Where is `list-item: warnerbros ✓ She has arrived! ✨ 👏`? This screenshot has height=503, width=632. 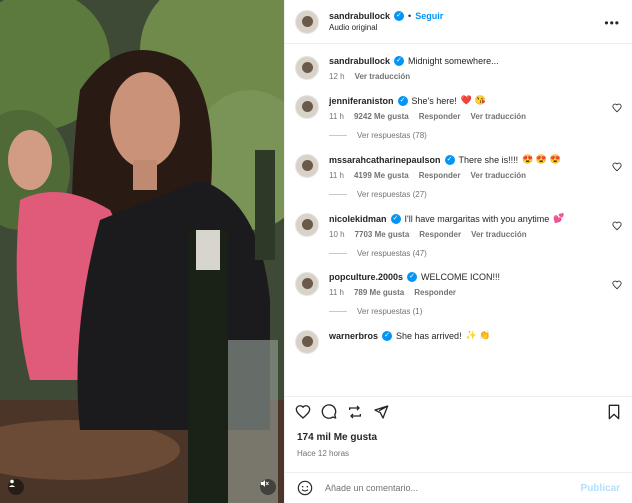 list-item: warnerbros ✓ She has arrived! ✨ 👏 is located at coordinates (458, 342).